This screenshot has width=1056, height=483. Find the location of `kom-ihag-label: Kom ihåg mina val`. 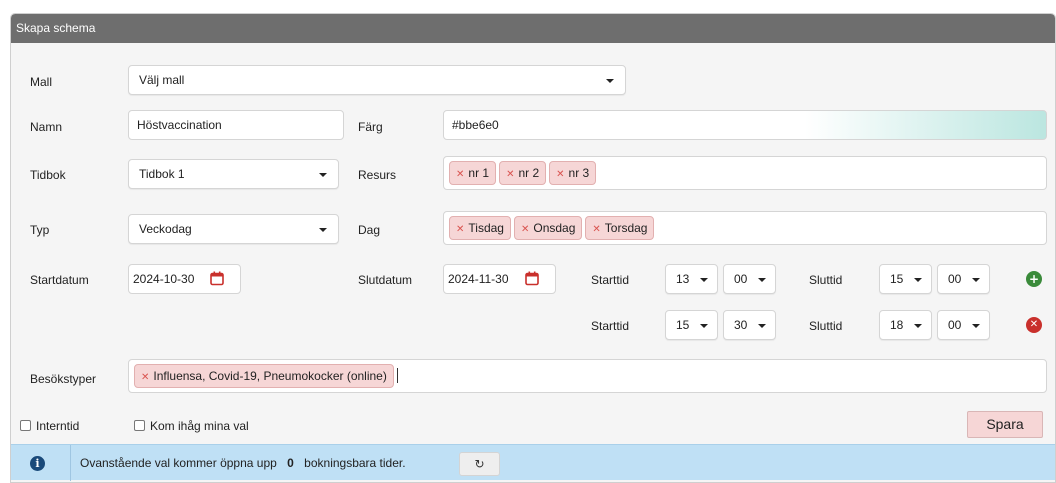

kom-ihag-label: Kom ihåg mina val is located at coordinates (199, 426).